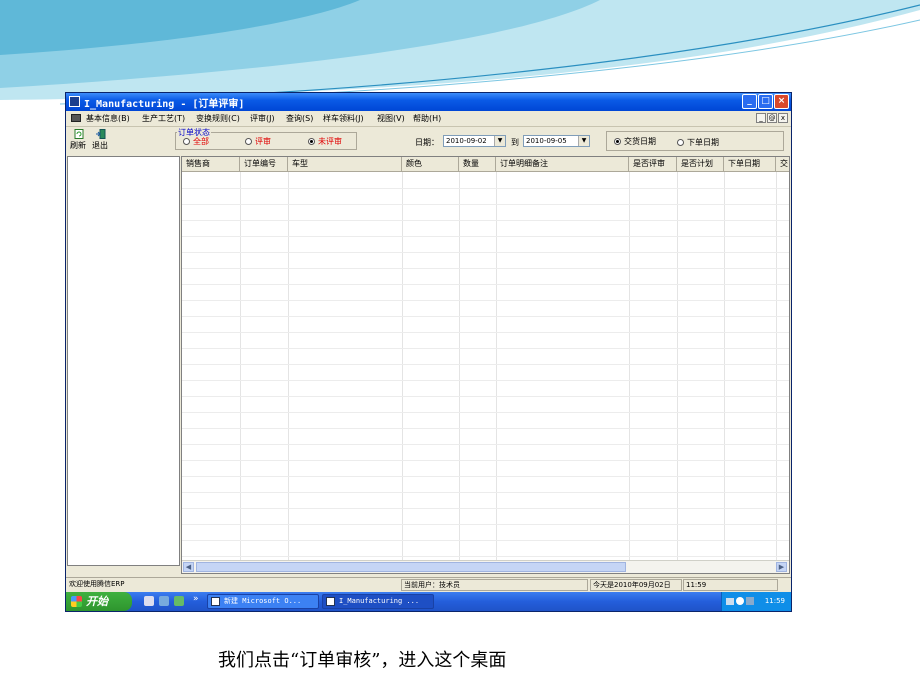 The height and width of the screenshot is (690, 920). Describe the element at coordinates (101, 141) in the screenshot. I see `exit-button: 退出` at that location.